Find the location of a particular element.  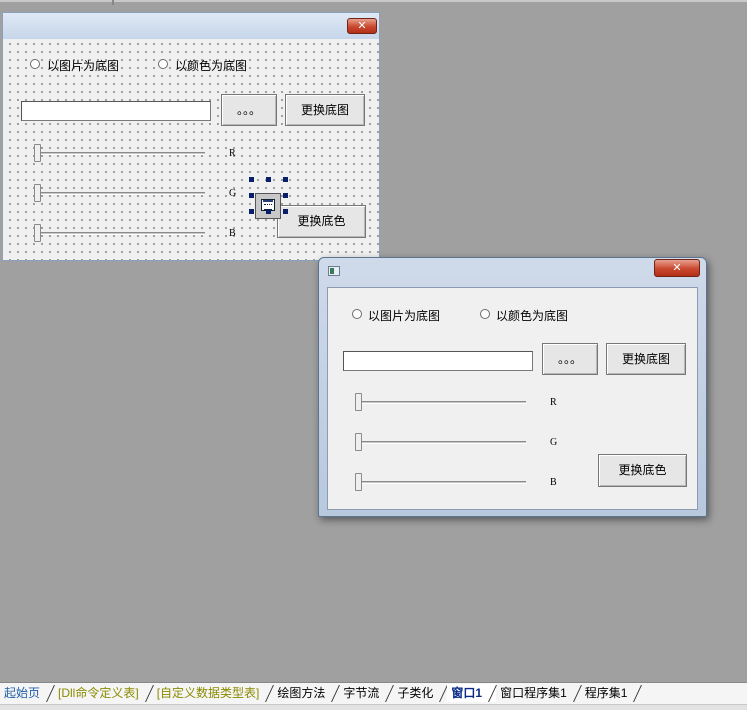

design-slider-g-track is located at coordinates (121, 193).